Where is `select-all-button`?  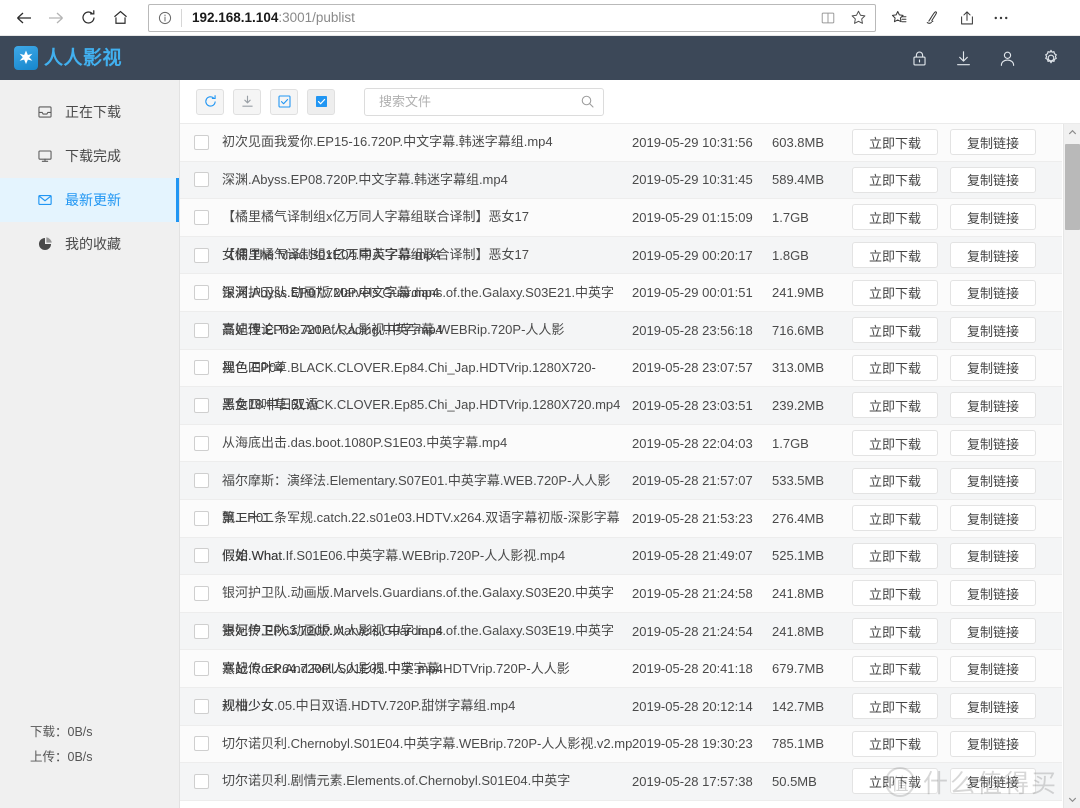 select-all-button is located at coordinates (321, 101).